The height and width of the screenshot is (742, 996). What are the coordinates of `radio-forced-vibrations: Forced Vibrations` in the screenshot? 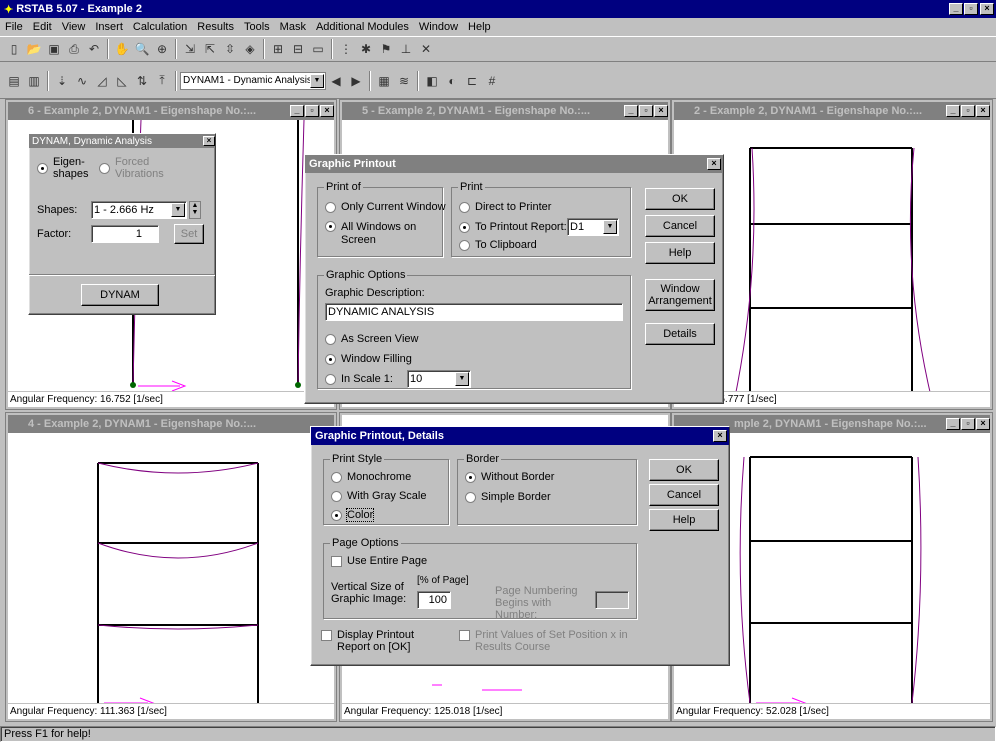 It's located at (136, 168).